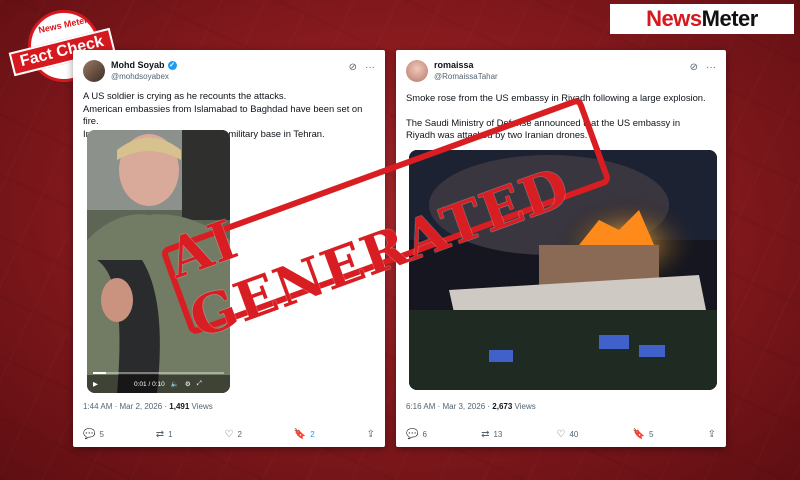 The height and width of the screenshot is (480, 800). What do you see at coordinates (702, 19) in the screenshot?
I see `newsmeter-logo: News Meter` at bounding box center [702, 19].